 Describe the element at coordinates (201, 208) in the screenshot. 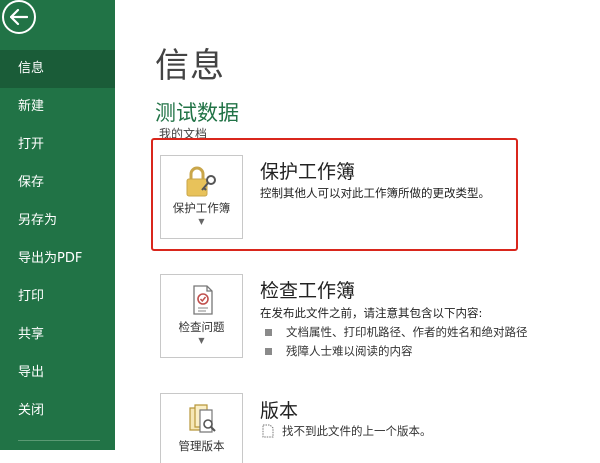

I see `protect-button-label: 保护工作簿` at that location.